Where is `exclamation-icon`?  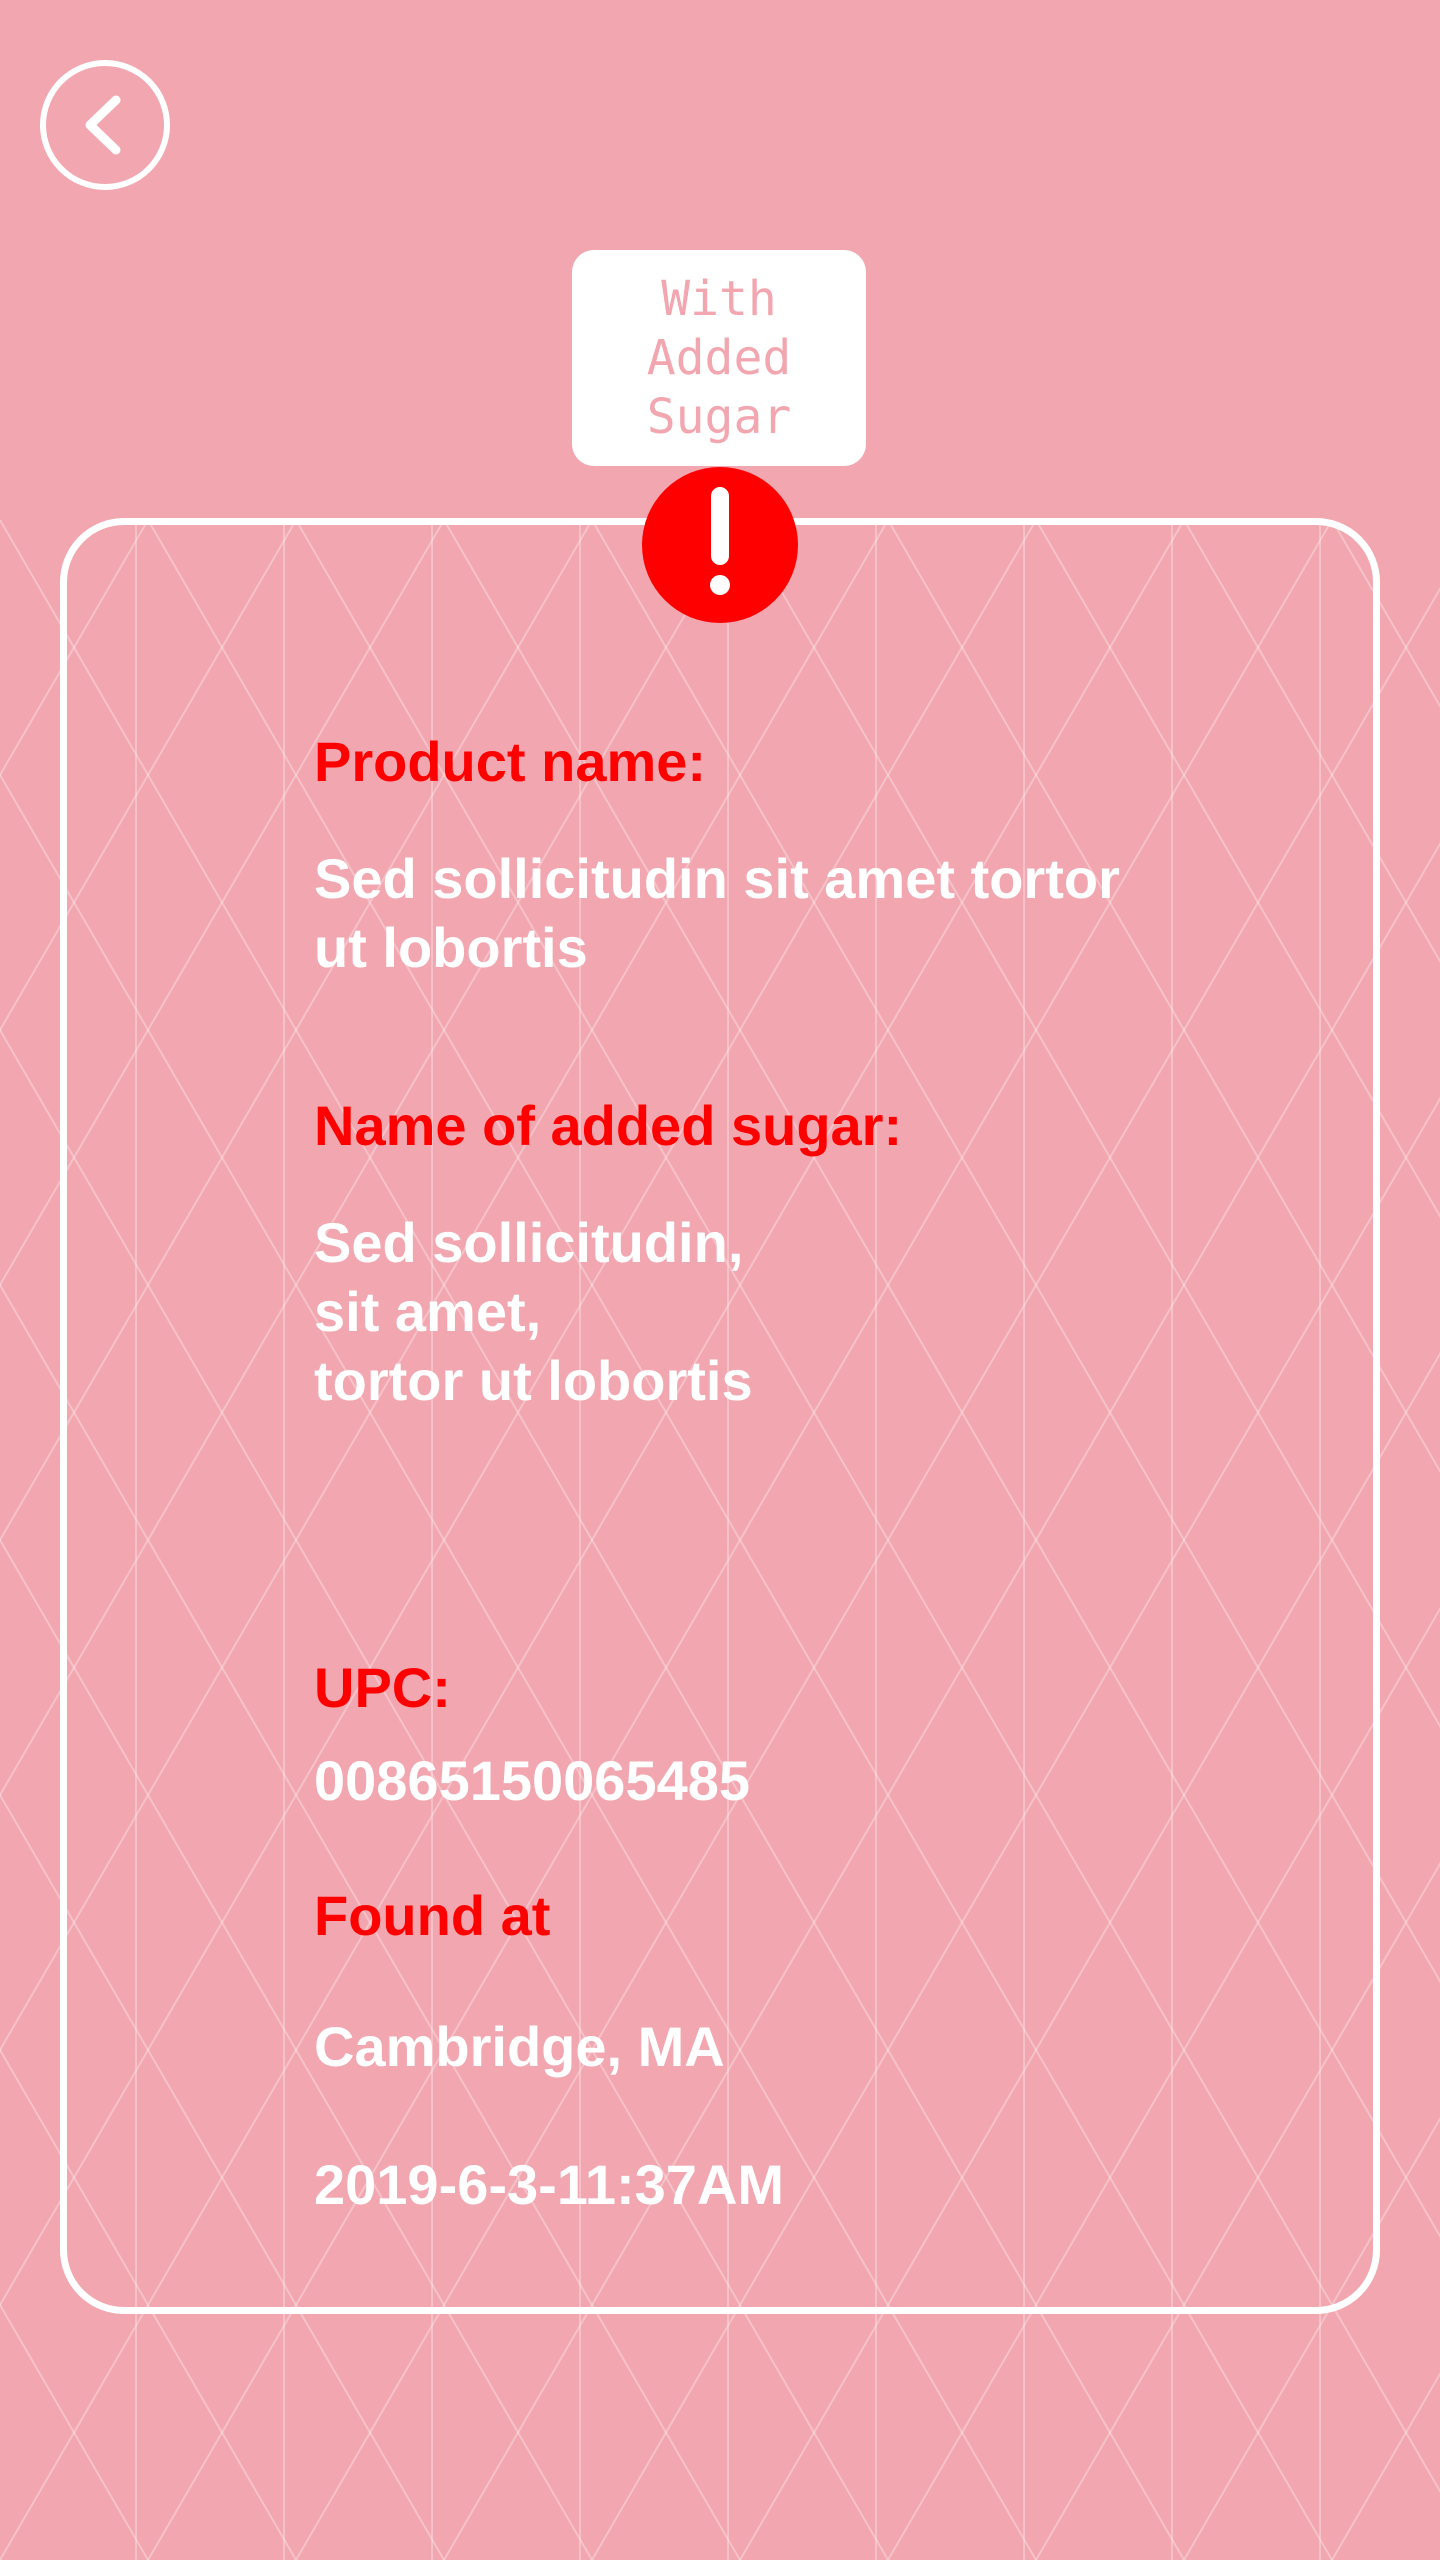 exclamation-icon is located at coordinates (720, 541).